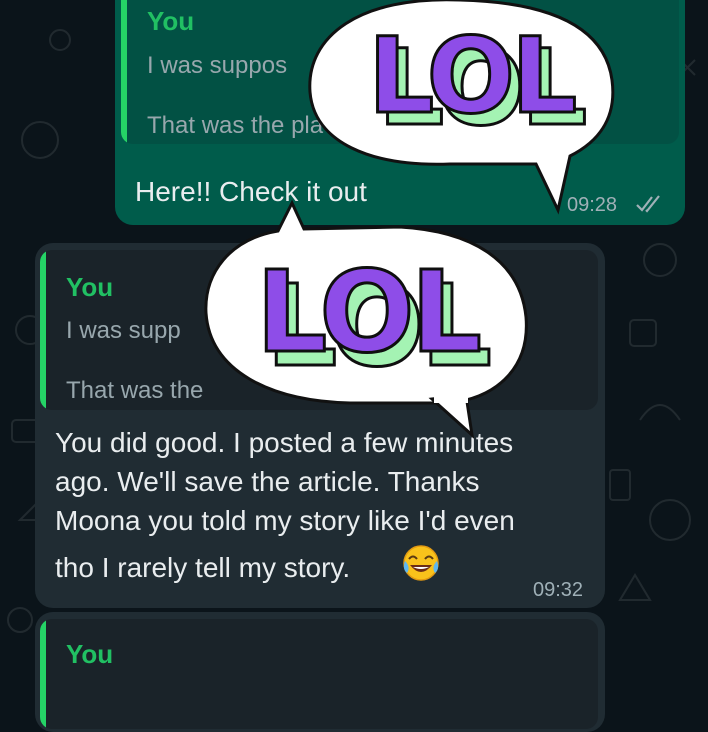 The height and width of the screenshot is (732, 708). What do you see at coordinates (135, 390) in the screenshot?
I see `quote-text-line: That was the` at bounding box center [135, 390].